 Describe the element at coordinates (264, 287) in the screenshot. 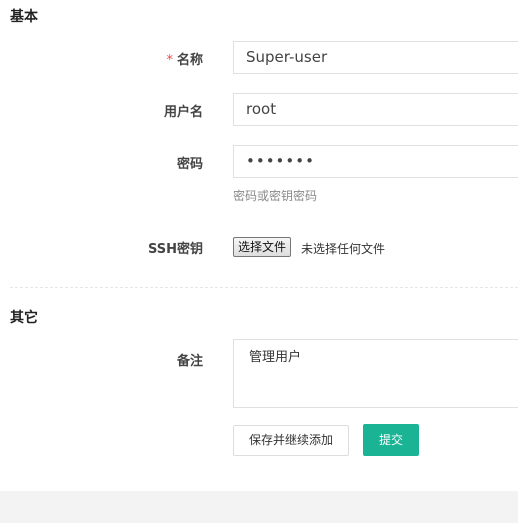

I see `section-divider` at that location.